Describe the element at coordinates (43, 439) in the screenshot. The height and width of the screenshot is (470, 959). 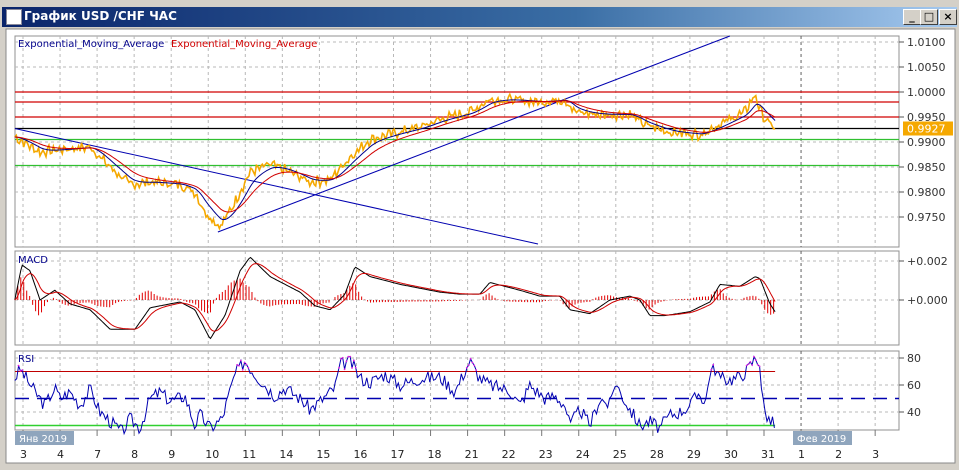
I see `month-label: Янв 2019` at that location.